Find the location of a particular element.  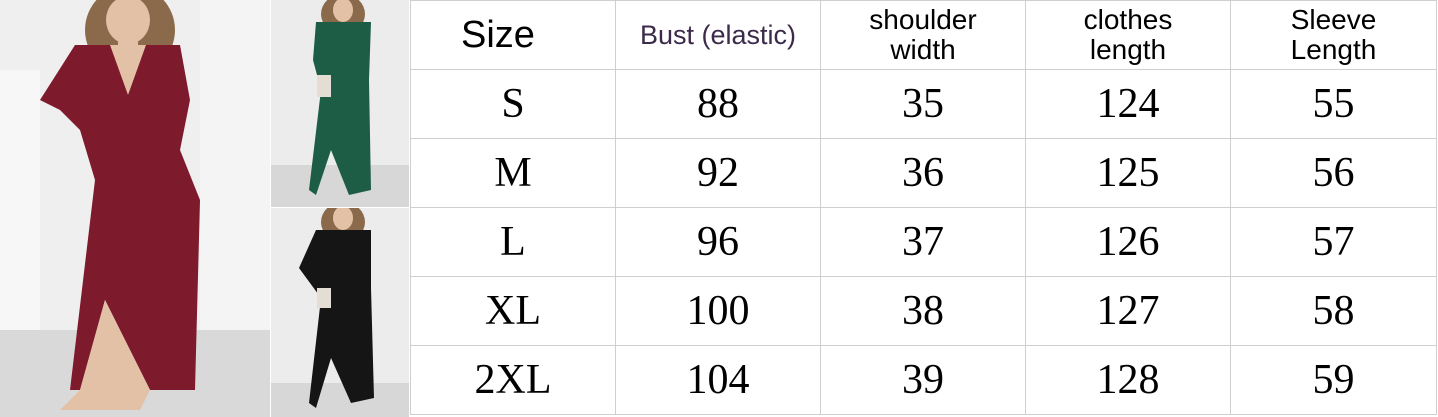

header-bust: Bust (elastic) is located at coordinates (718, 35).